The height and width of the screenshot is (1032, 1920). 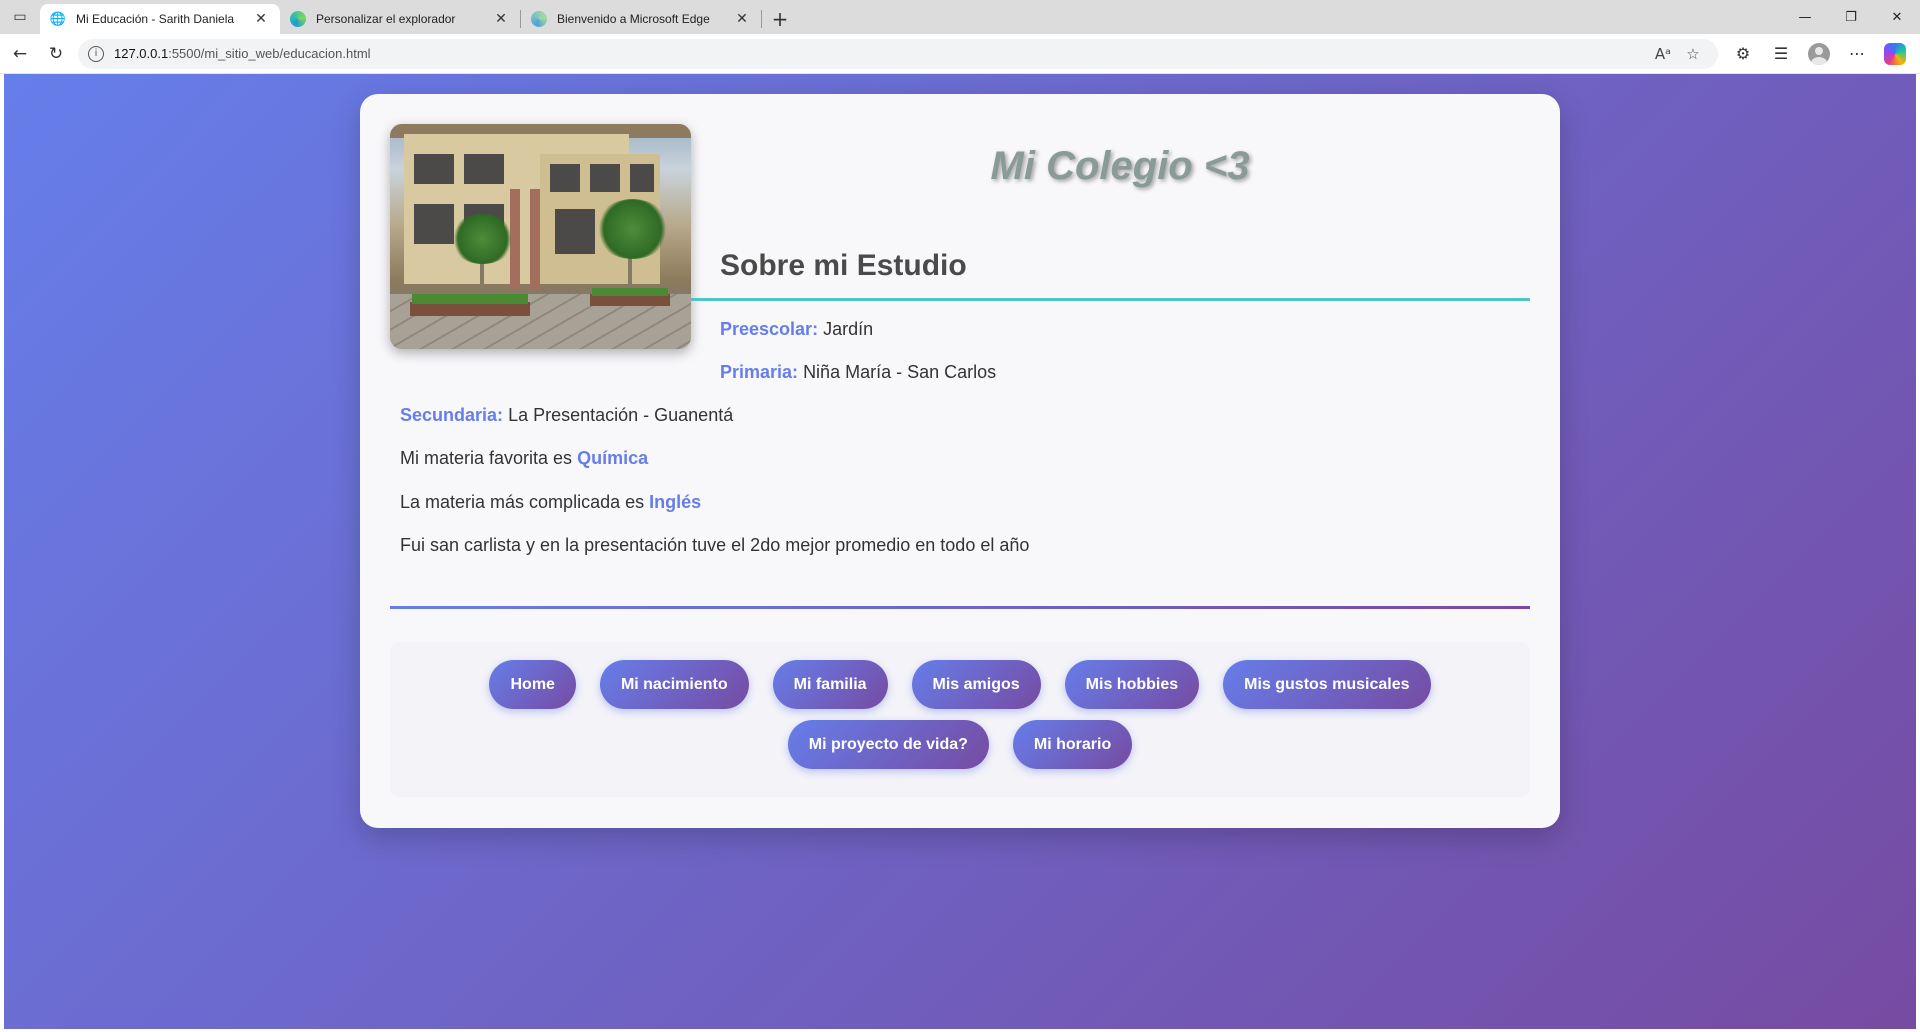 I want to click on favorita-value: Química, so click(x=613, y=458).